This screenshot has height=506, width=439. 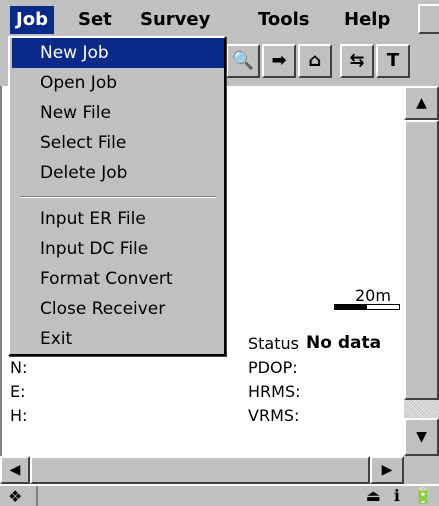 What do you see at coordinates (219, 20) in the screenshot?
I see `menubar: Job Set Survey Tools Help` at bounding box center [219, 20].